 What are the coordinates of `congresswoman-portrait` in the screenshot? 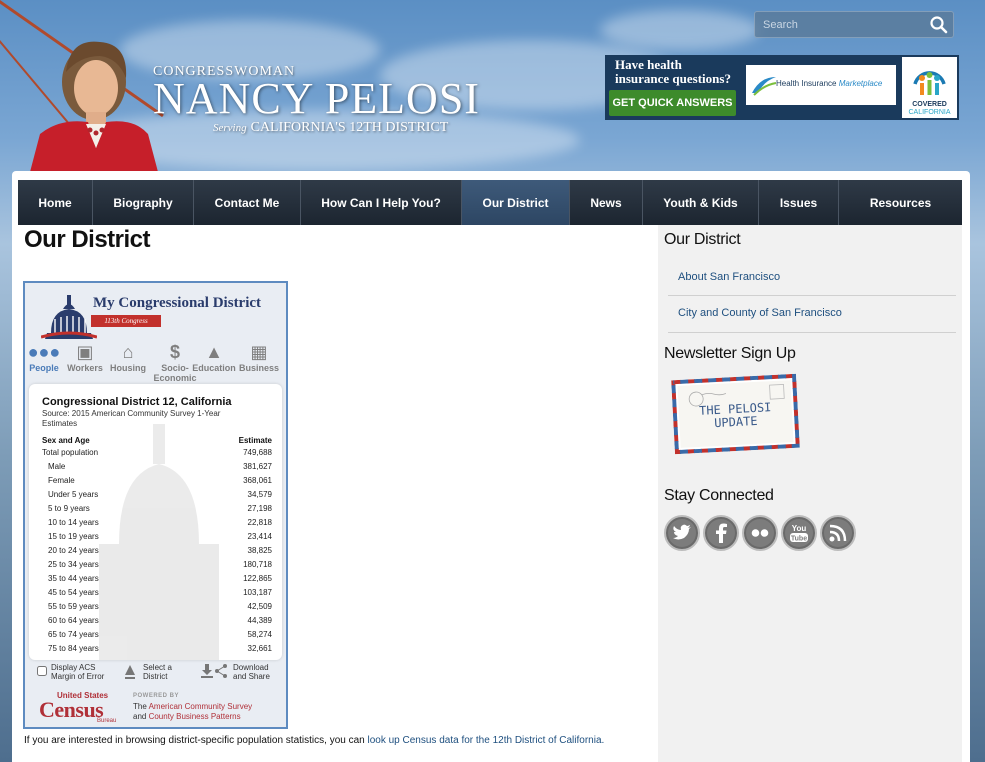 It's located at (94, 106).